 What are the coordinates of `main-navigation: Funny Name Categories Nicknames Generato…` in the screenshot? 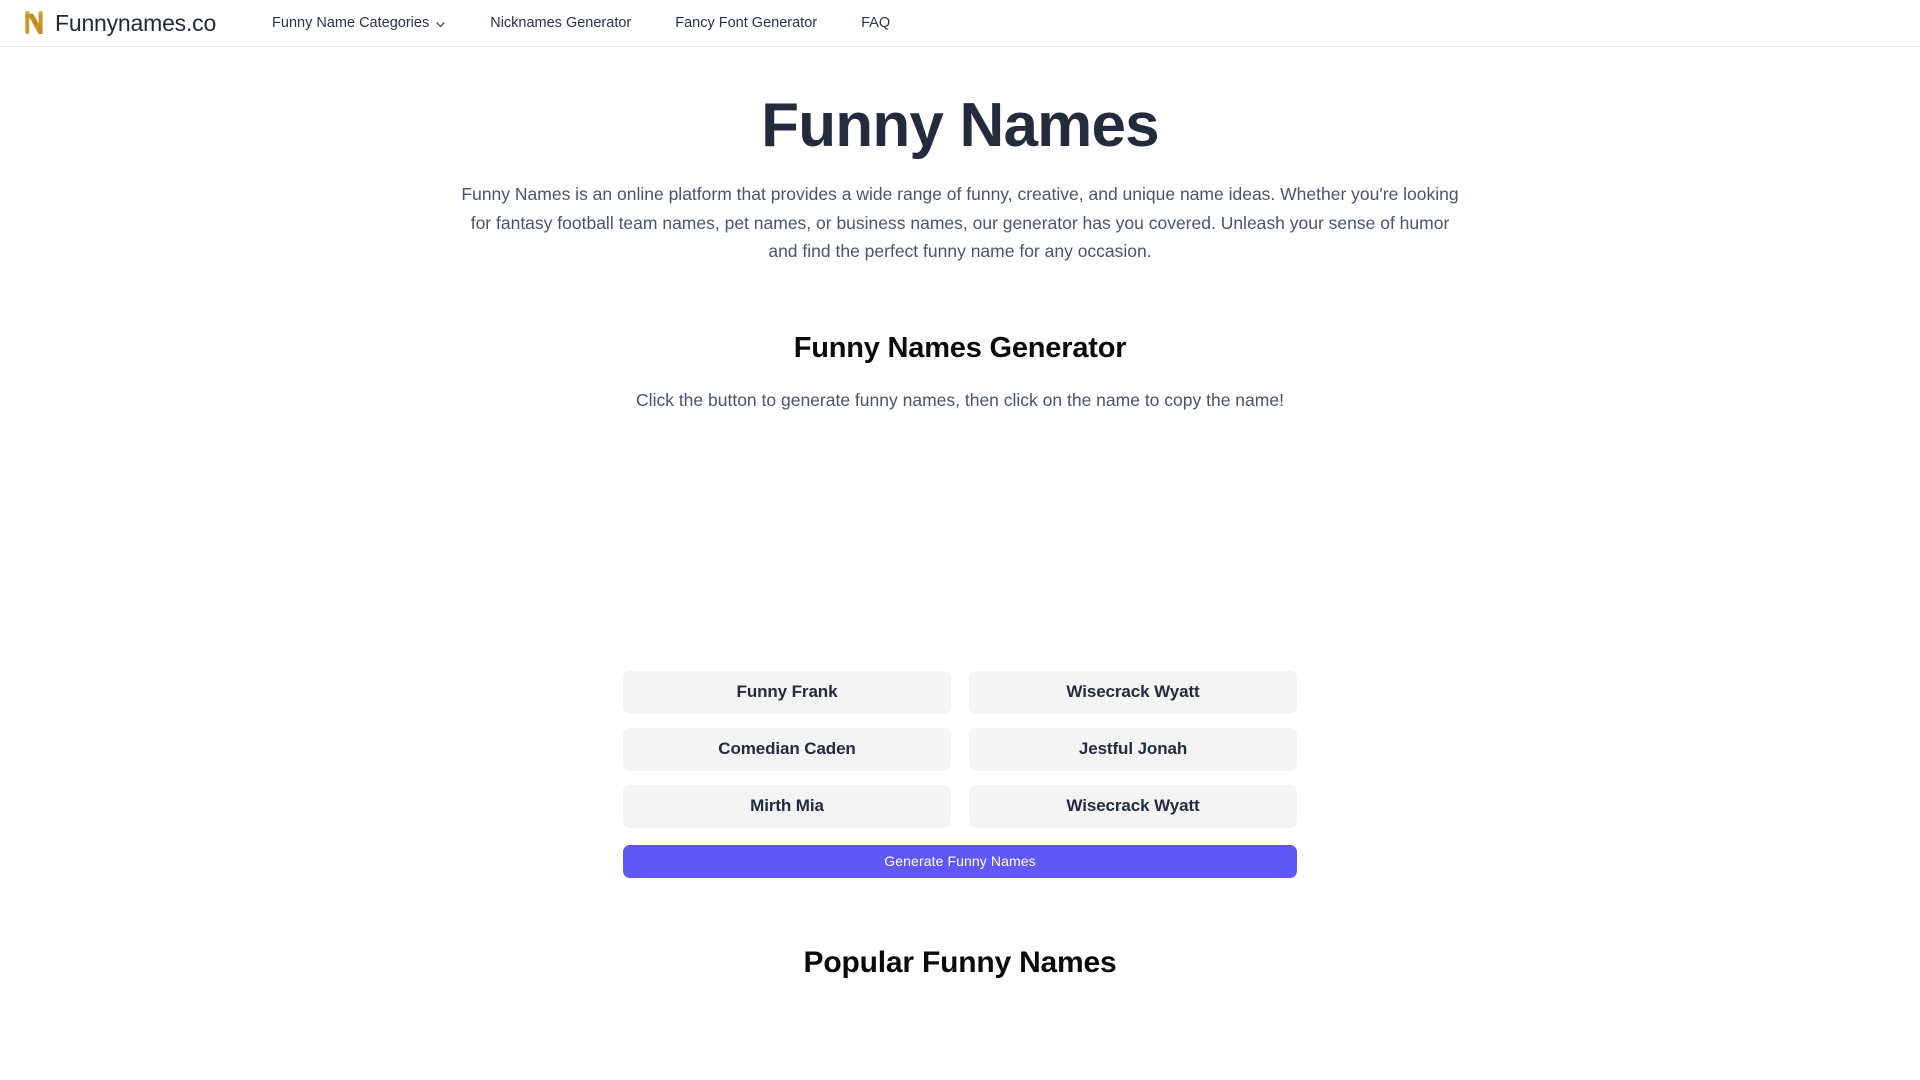 It's located at (592, 23).